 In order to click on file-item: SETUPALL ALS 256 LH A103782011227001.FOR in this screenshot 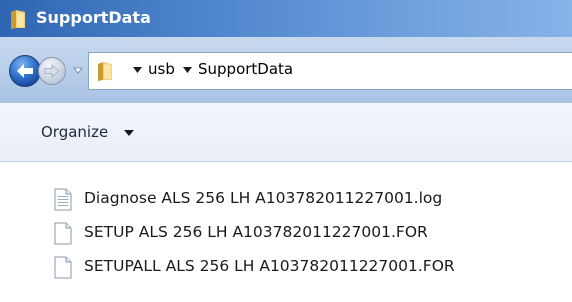, I will do `click(312, 267)`.